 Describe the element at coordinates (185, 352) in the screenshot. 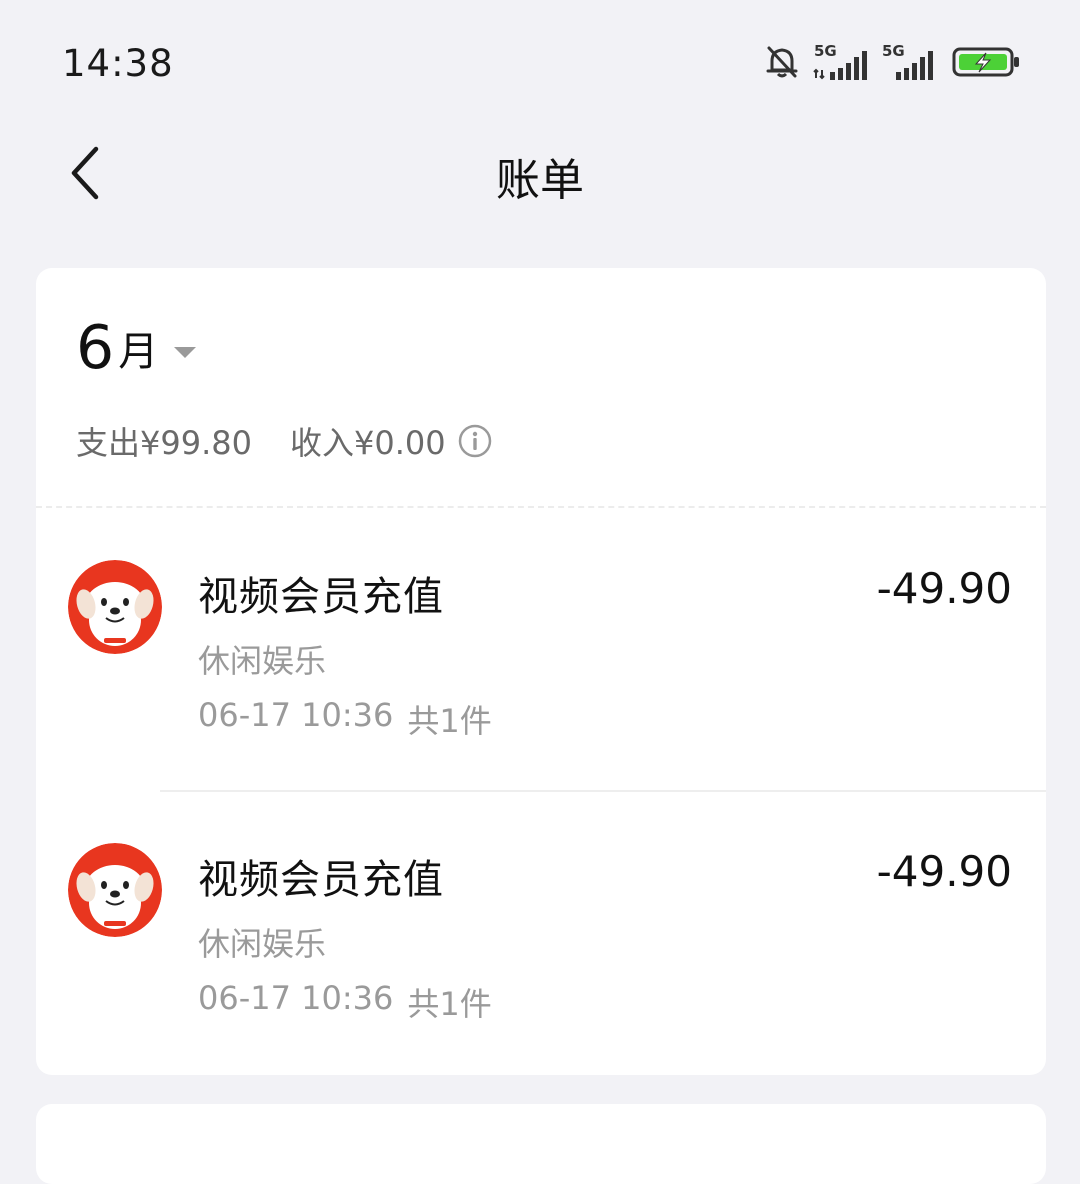

I see `caret-down-icon` at that location.